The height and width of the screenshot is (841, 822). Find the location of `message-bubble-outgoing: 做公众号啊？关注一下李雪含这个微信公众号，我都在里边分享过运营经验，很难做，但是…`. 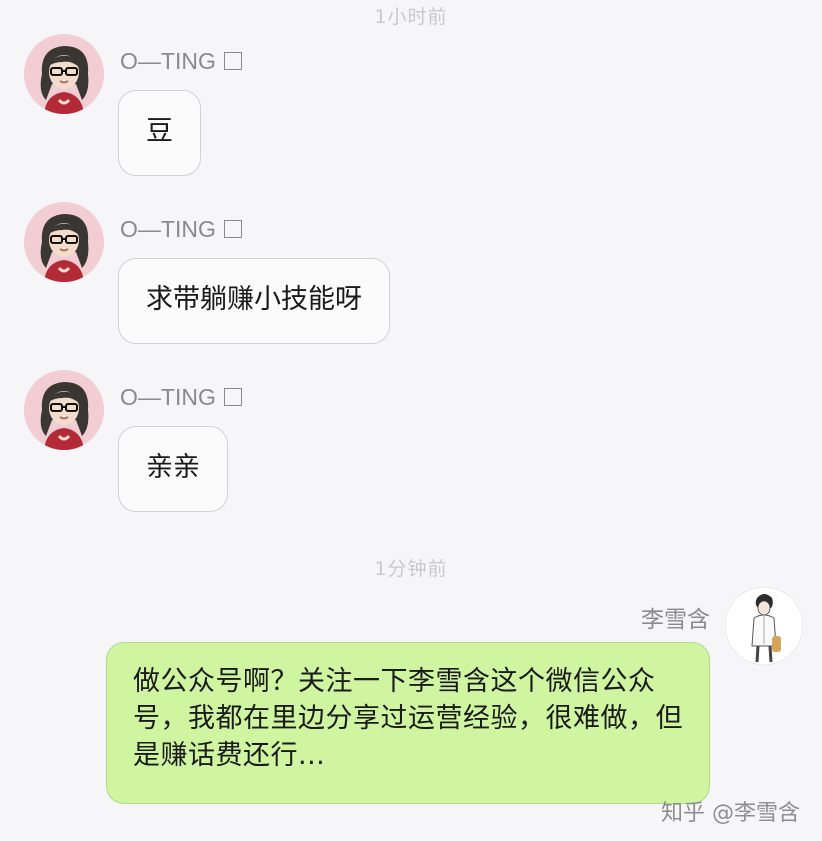

message-bubble-outgoing: 做公众号啊？关注一下李雪含这个微信公众号，我都在里边分享过运营经验，很难做，但是… is located at coordinates (408, 723).